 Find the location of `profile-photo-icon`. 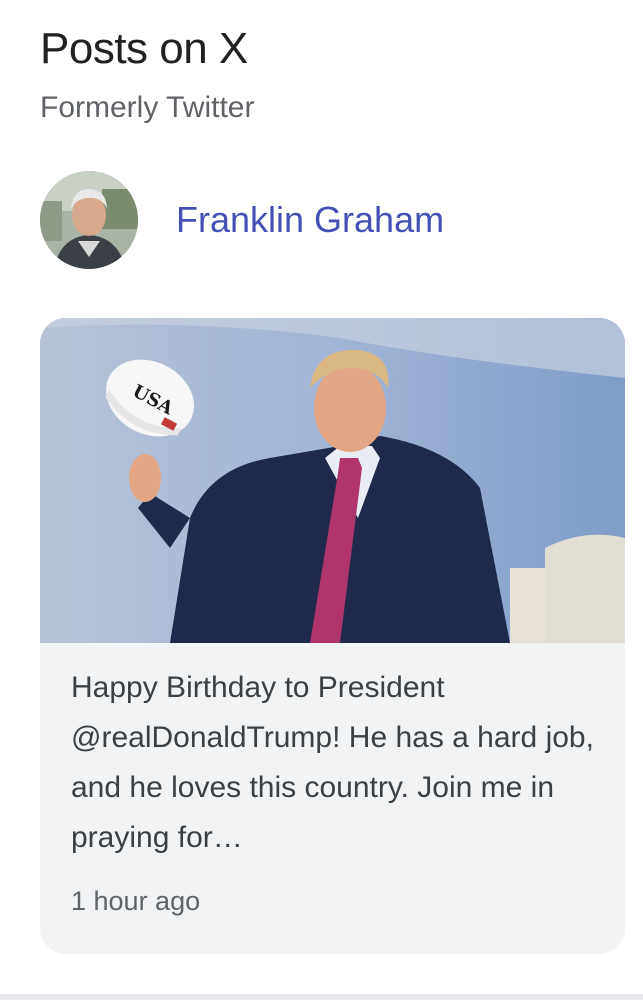

profile-photo-icon is located at coordinates (89, 220).